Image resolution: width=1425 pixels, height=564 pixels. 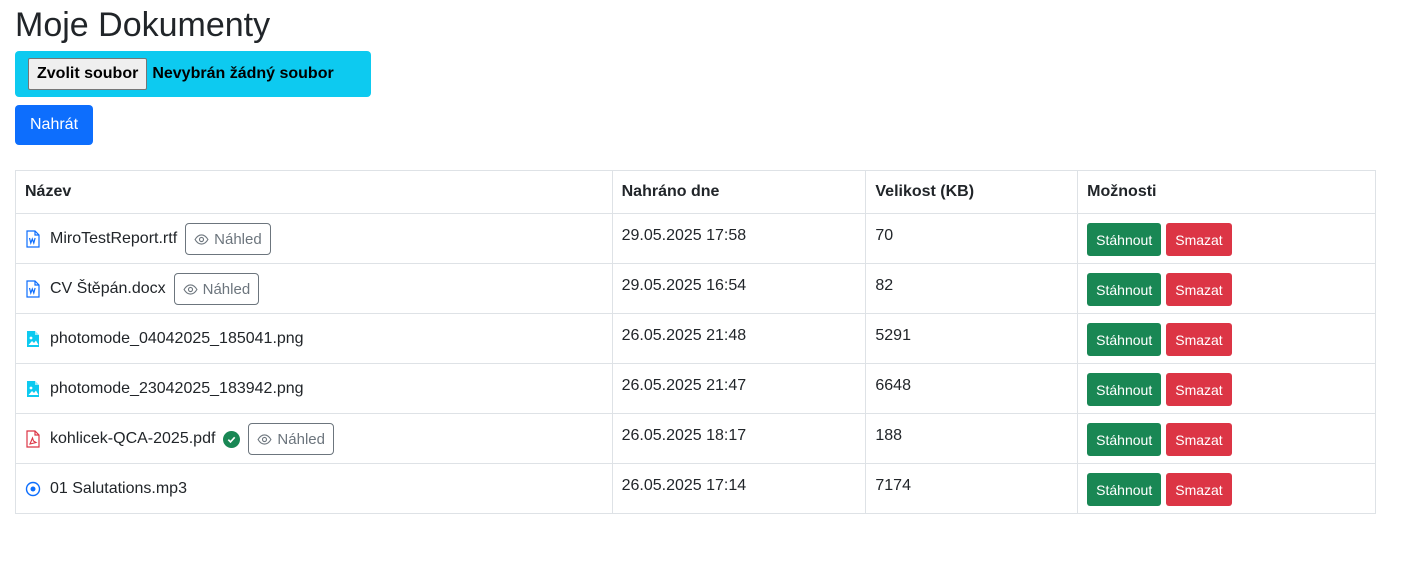 What do you see at coordinates (118, 489) in the screenshot?
I see `file-name: 01 Salutations.mp3` at bounding box center [118, 489].